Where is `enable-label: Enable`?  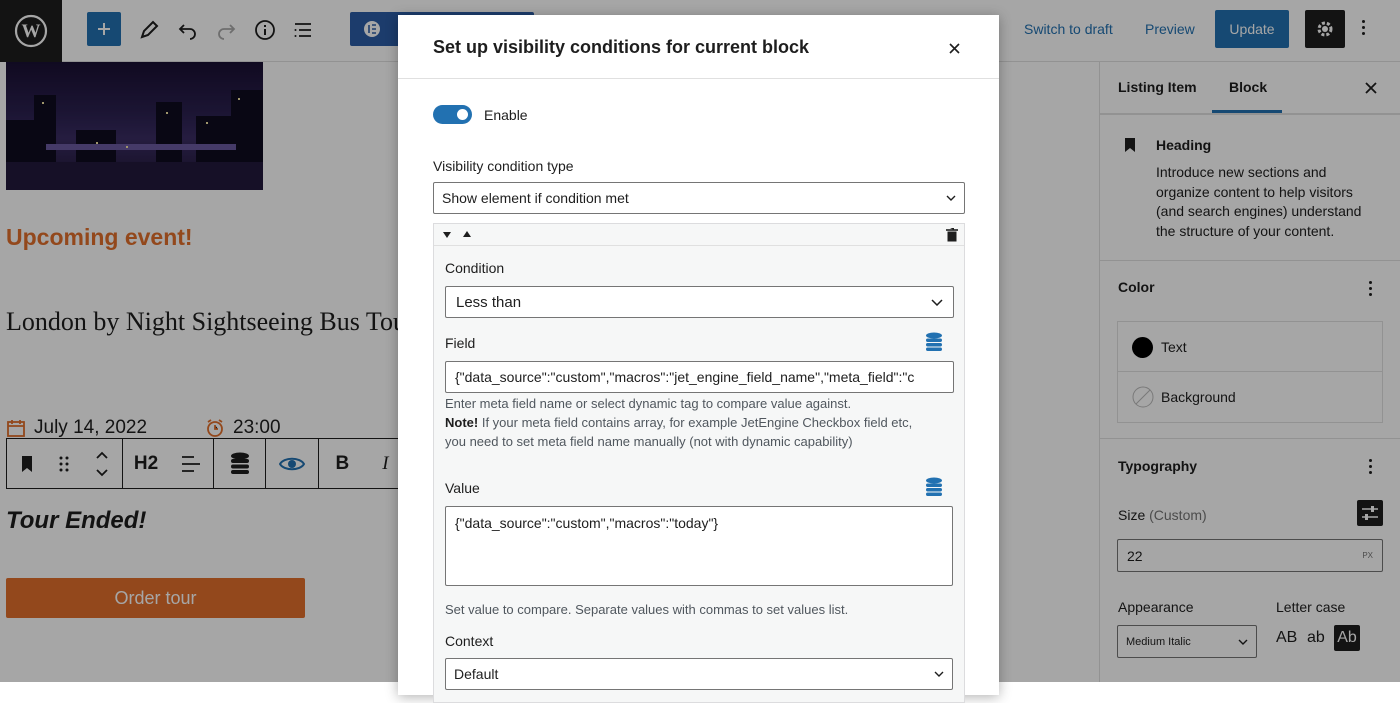
enable-label: Enable is located at coordinates (506, 115).